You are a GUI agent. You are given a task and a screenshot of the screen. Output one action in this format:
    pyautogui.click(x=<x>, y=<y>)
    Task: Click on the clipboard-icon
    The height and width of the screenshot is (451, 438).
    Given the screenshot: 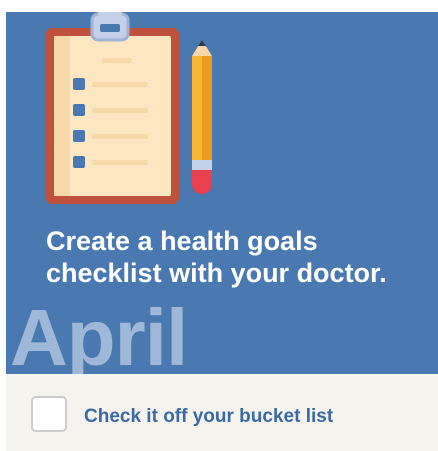 What is the action you would take?
    pyautogui.click(x=112, y=108)
    